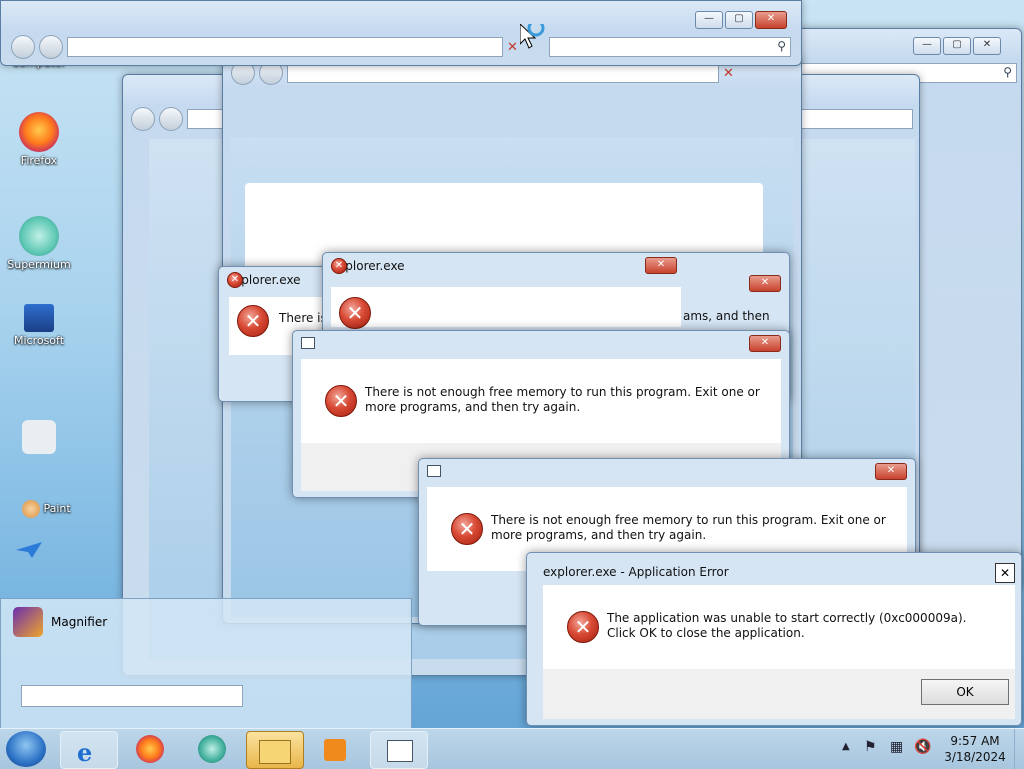  I want to click on desktop-icon-paint-label: Paint, so click(62, 509).